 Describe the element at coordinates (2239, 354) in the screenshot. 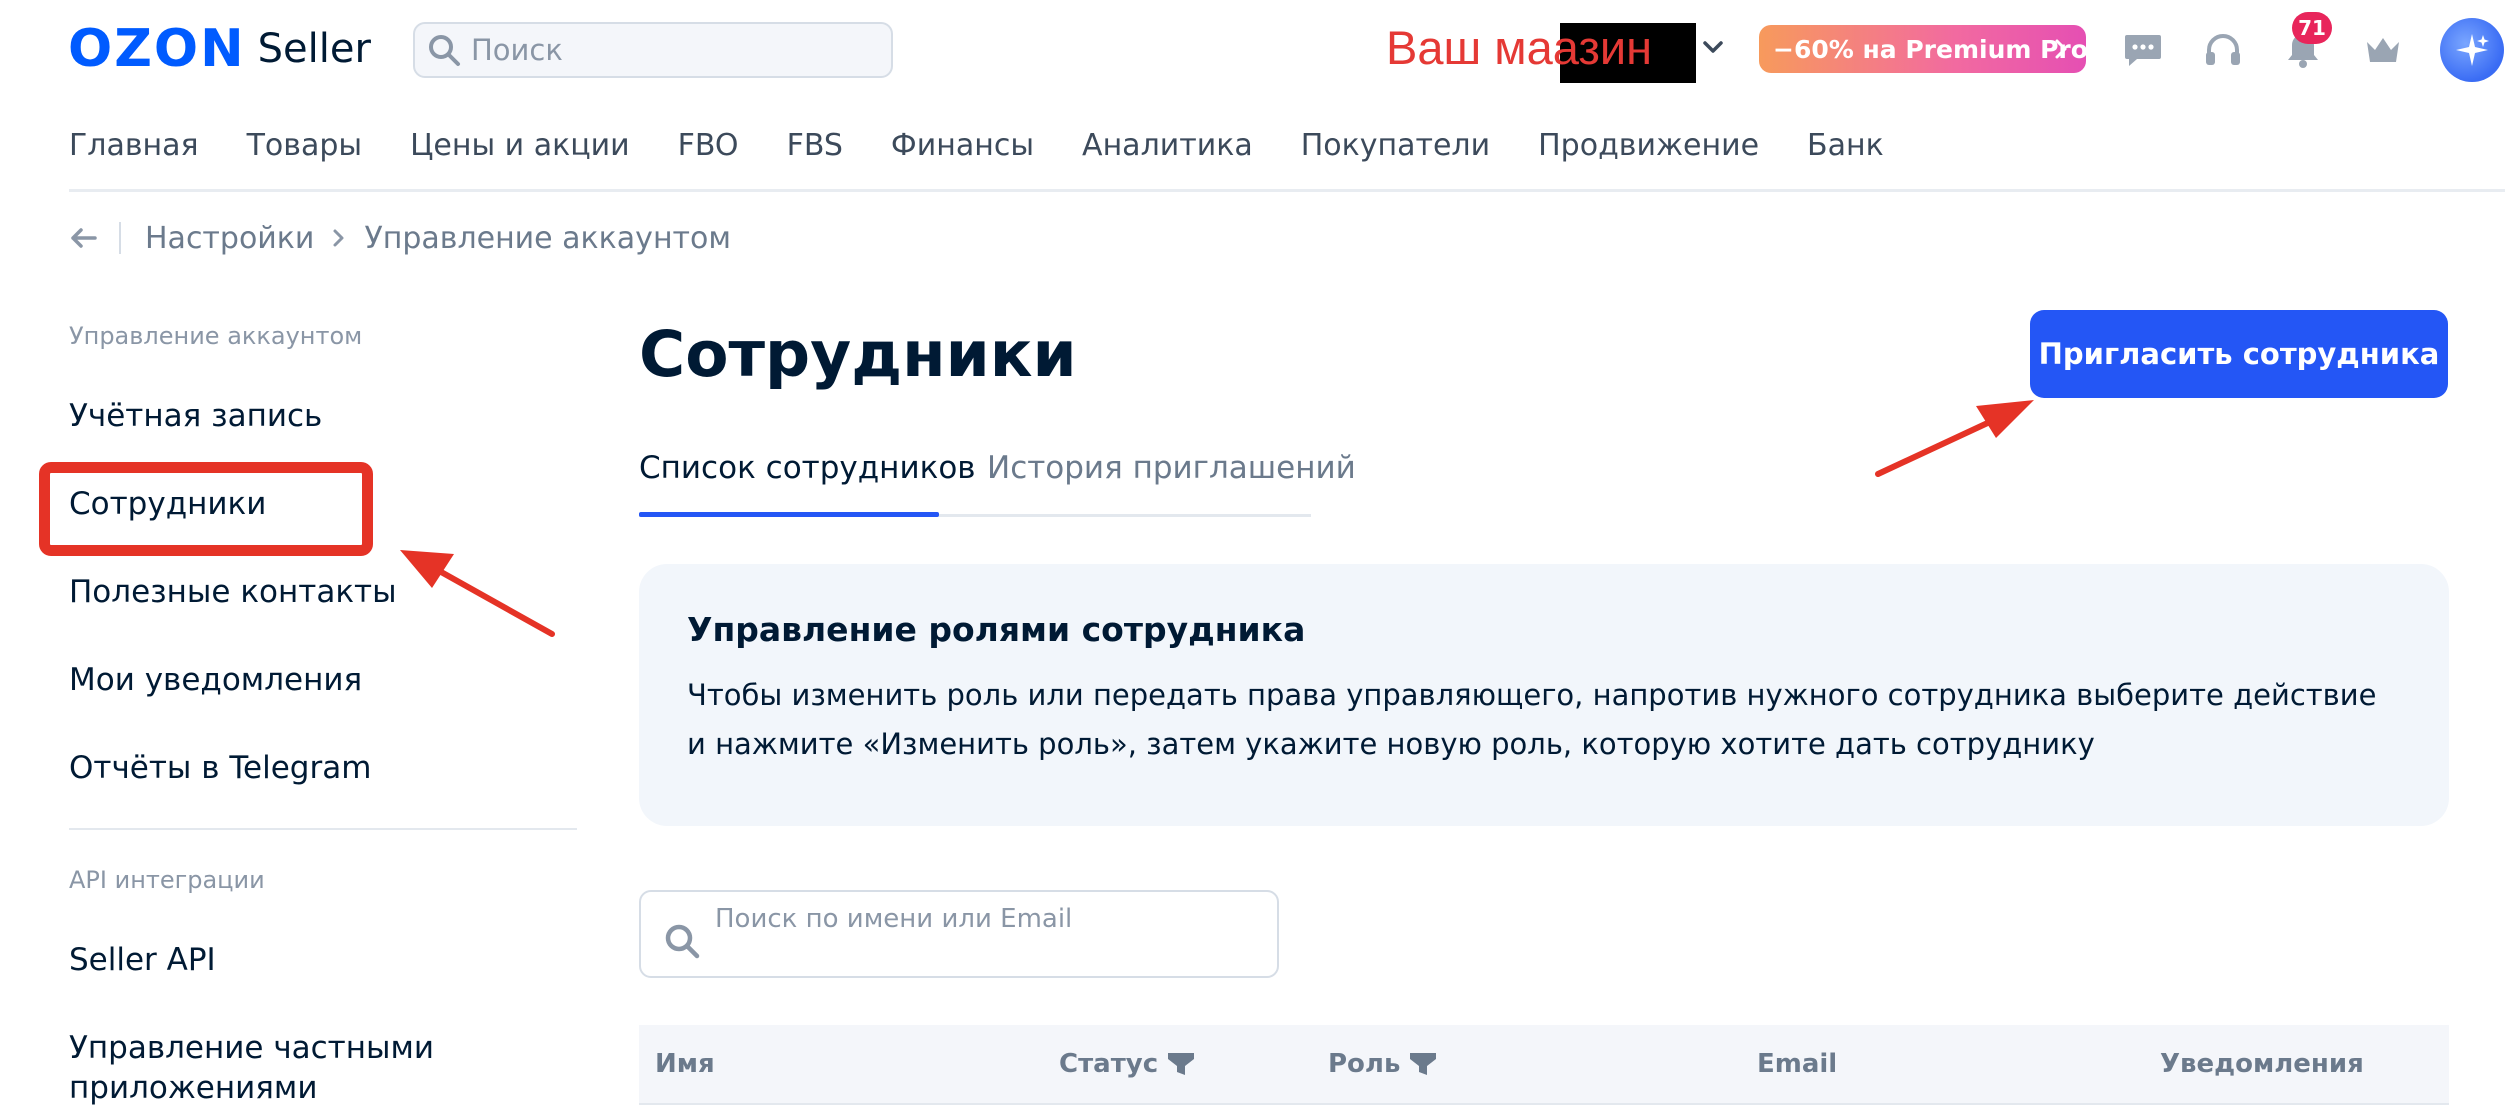

I see `invite-employee-button: Пригласить сотрудника` at that location.